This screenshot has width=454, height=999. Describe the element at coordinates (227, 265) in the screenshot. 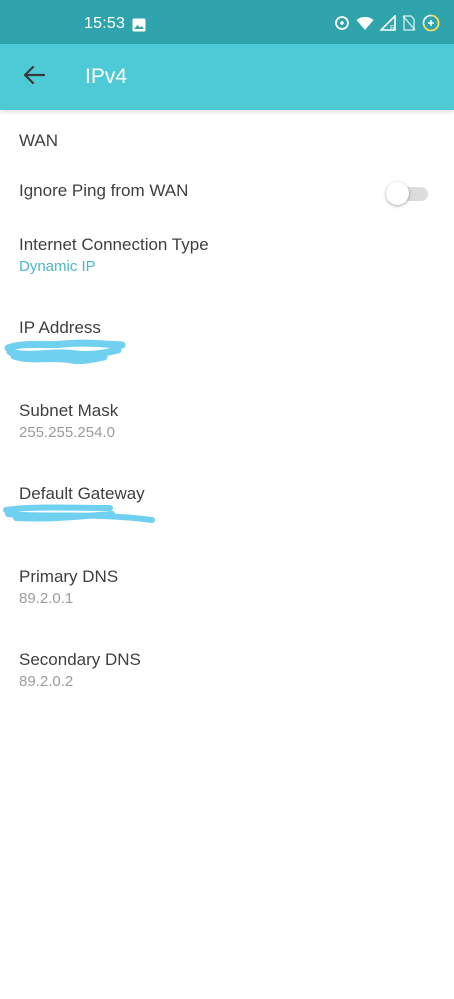

I see `connection-type-field: Internet Connection Type Dynamic IP` at that location.